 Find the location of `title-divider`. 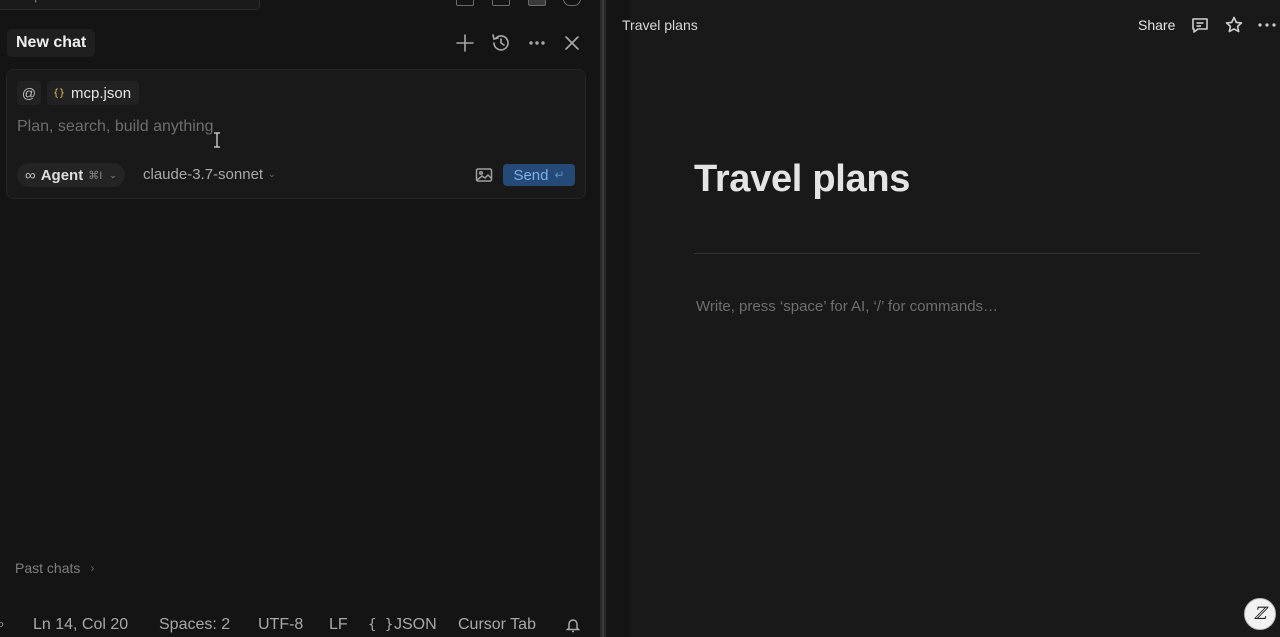

title-divider is located at coordinates (947, 253).